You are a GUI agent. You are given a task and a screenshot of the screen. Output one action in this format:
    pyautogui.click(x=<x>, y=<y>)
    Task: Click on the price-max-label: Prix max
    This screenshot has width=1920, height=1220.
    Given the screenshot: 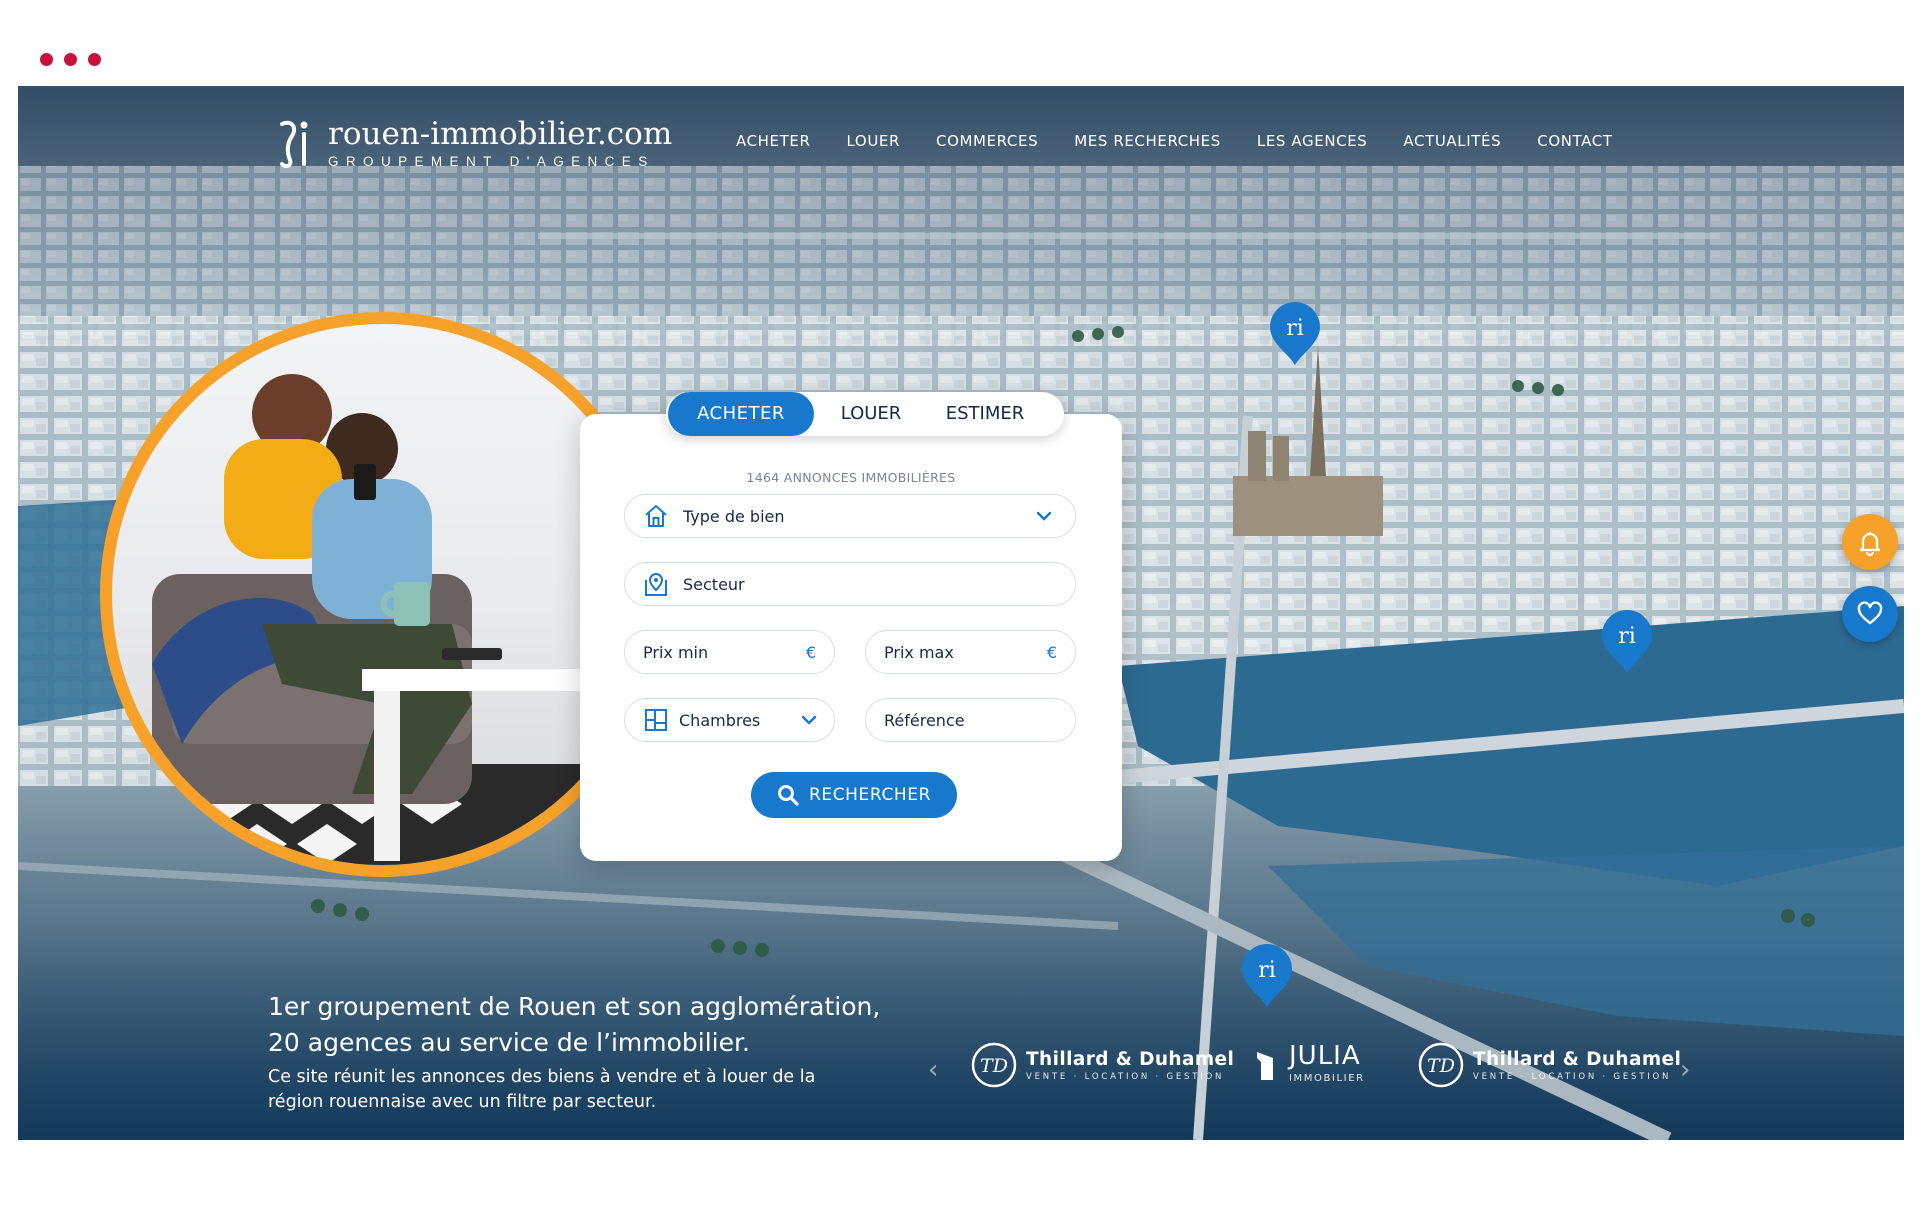 What is the action you would take?
    pyautogui.click(x=919, y=652)
    